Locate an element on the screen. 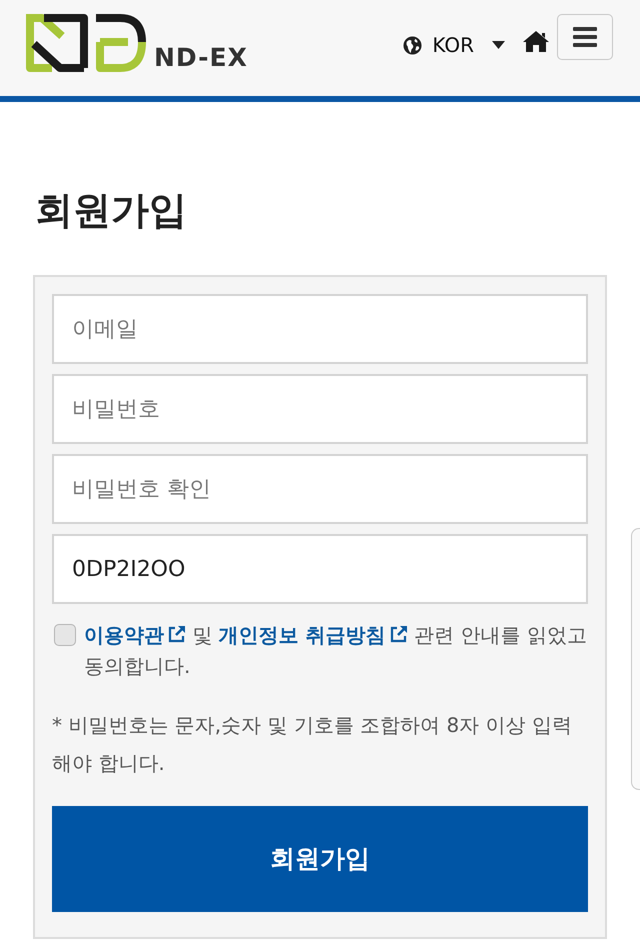 The height and width of the screenshot is (941, 640). caret-icon is located at coordinates (498, 45).